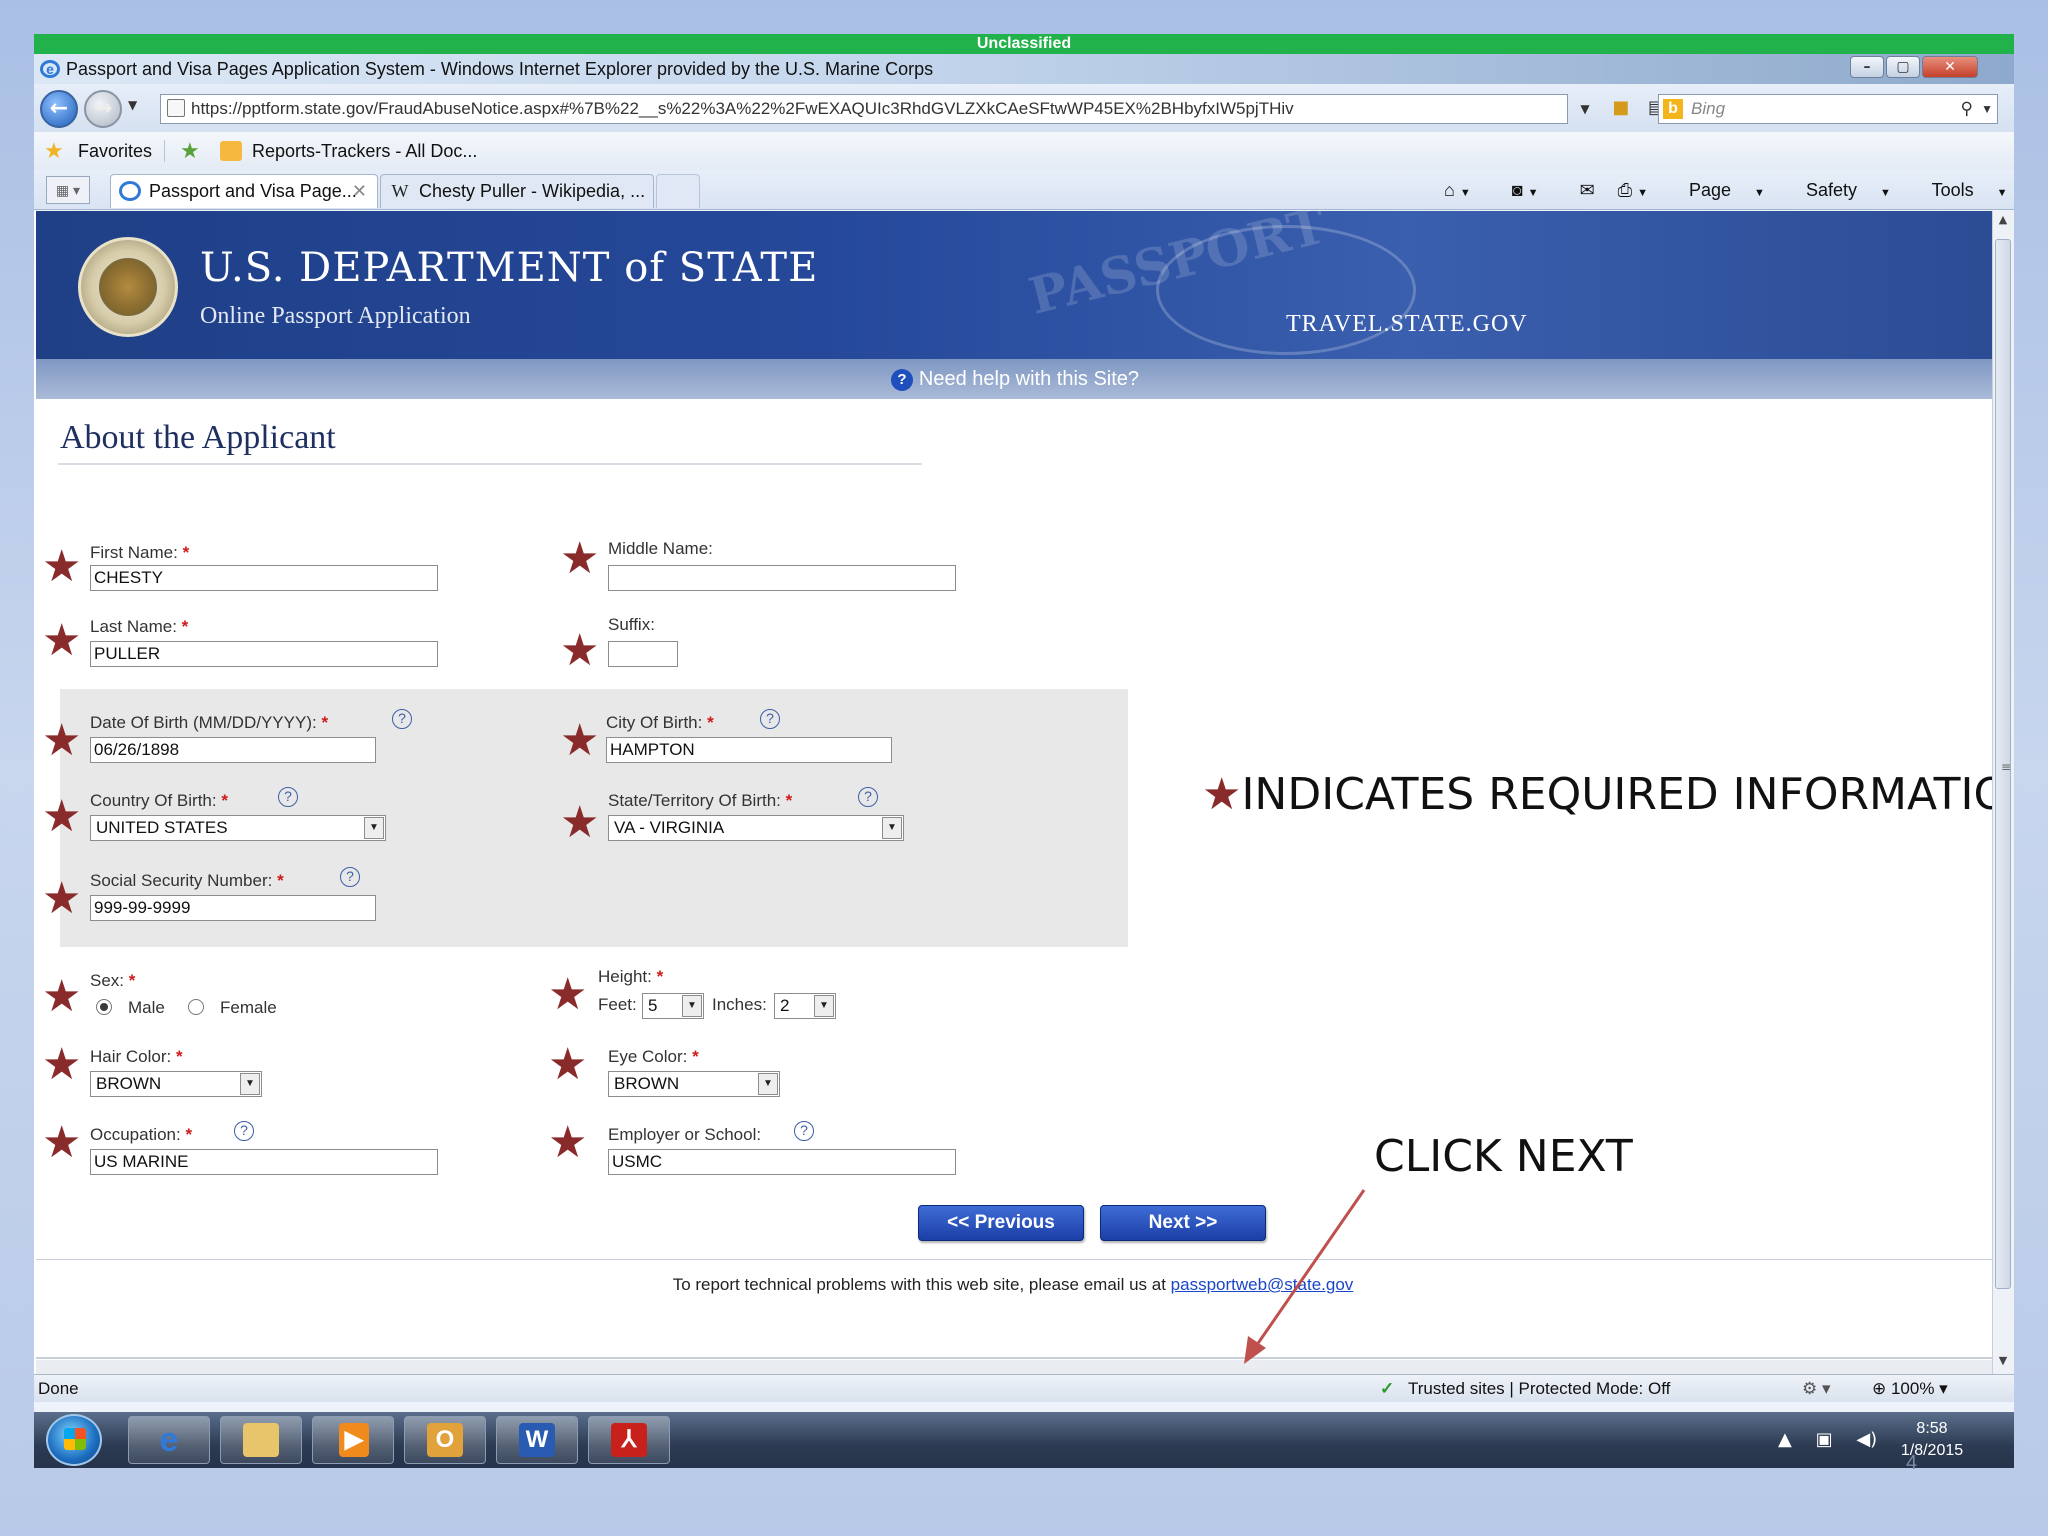  I want to click on security-zone: Trusted sites | Protected Mode: Off, so click(1539, 1389).